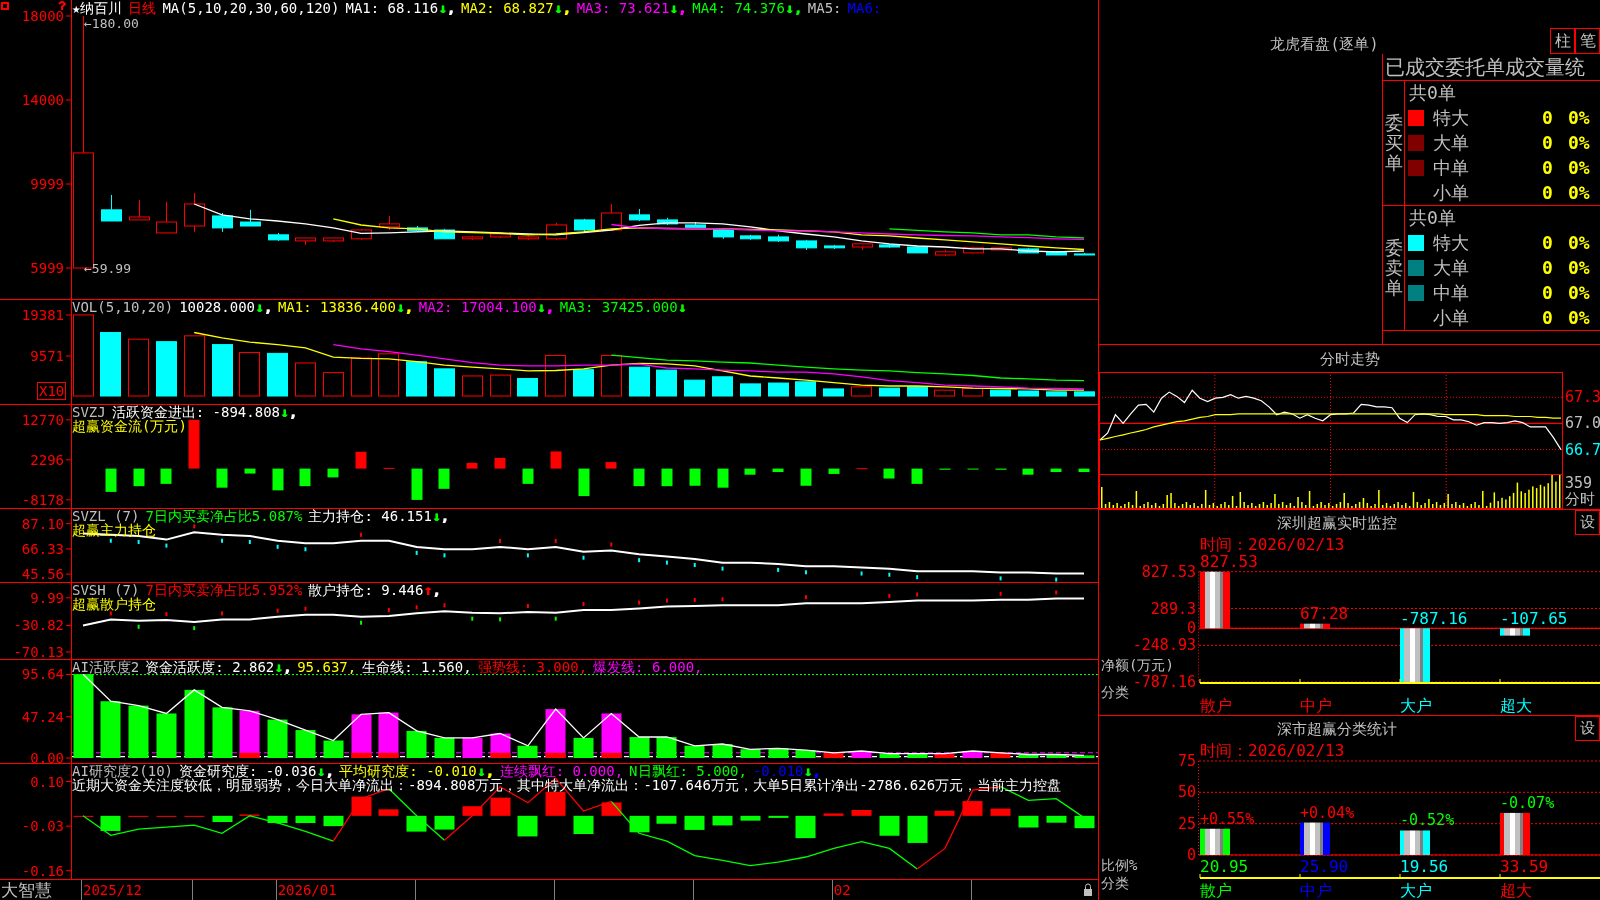 This screenshot has height=900, width=1600. I want to click on total-text: 共0单, so click(1432, 218).